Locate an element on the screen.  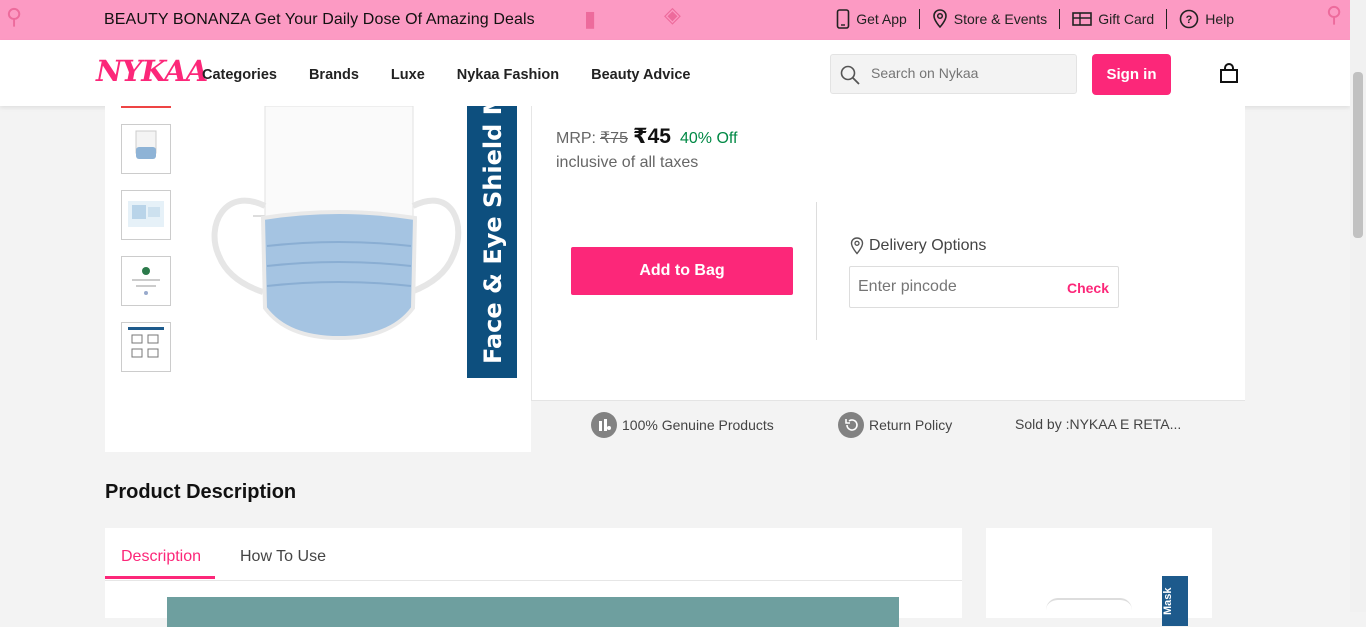
genuine-products-label: 100% Genuine Products is located at coordinates (698, 425).